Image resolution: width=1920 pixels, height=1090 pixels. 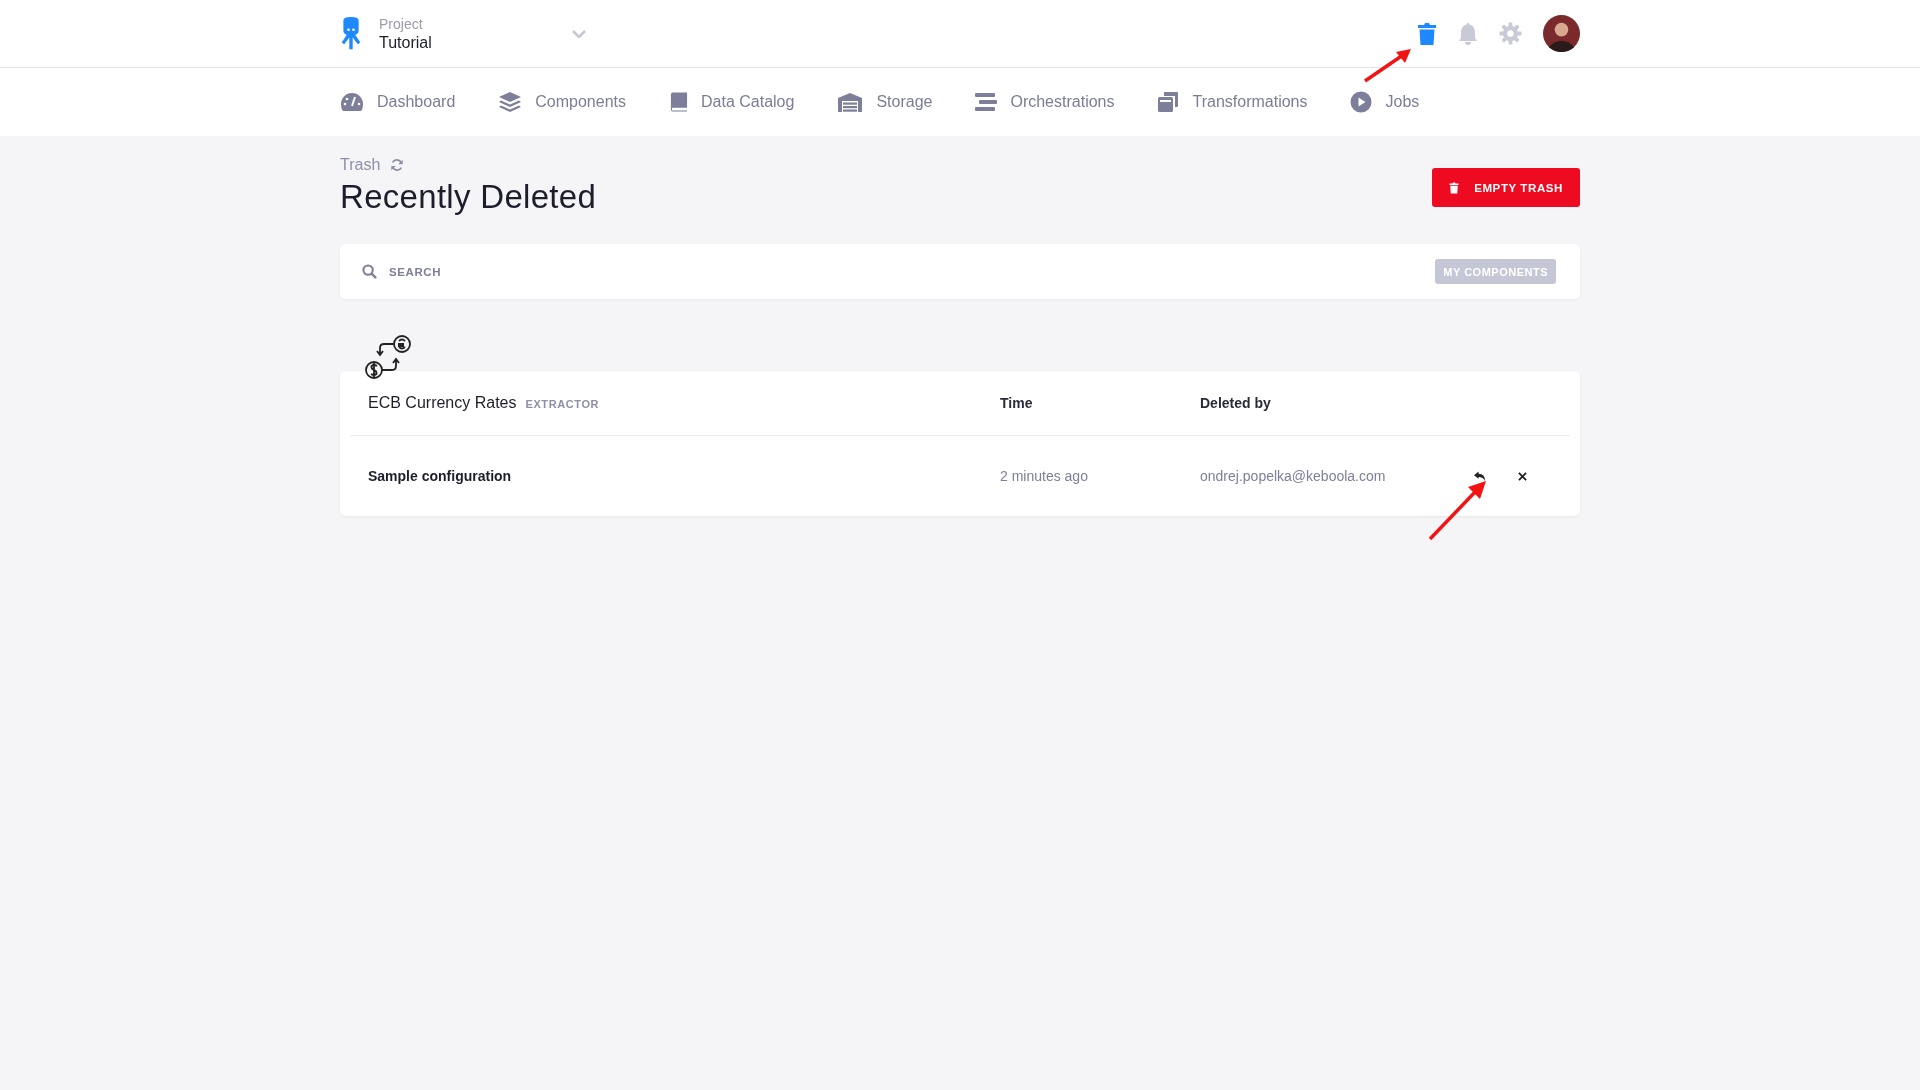 I want to click on warehouse-icon, so click(x=850, y=102).